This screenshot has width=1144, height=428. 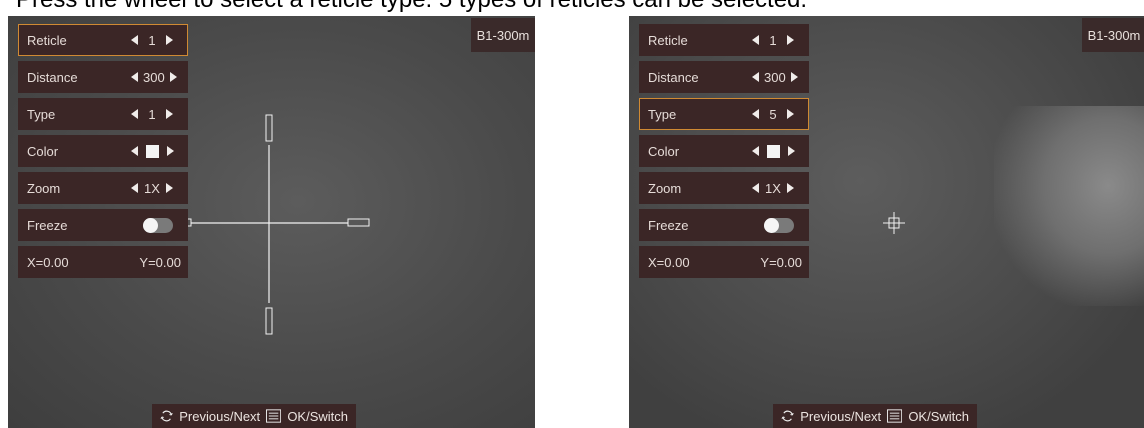 I want to click on type-value: 5, so click(x=773, y=114).